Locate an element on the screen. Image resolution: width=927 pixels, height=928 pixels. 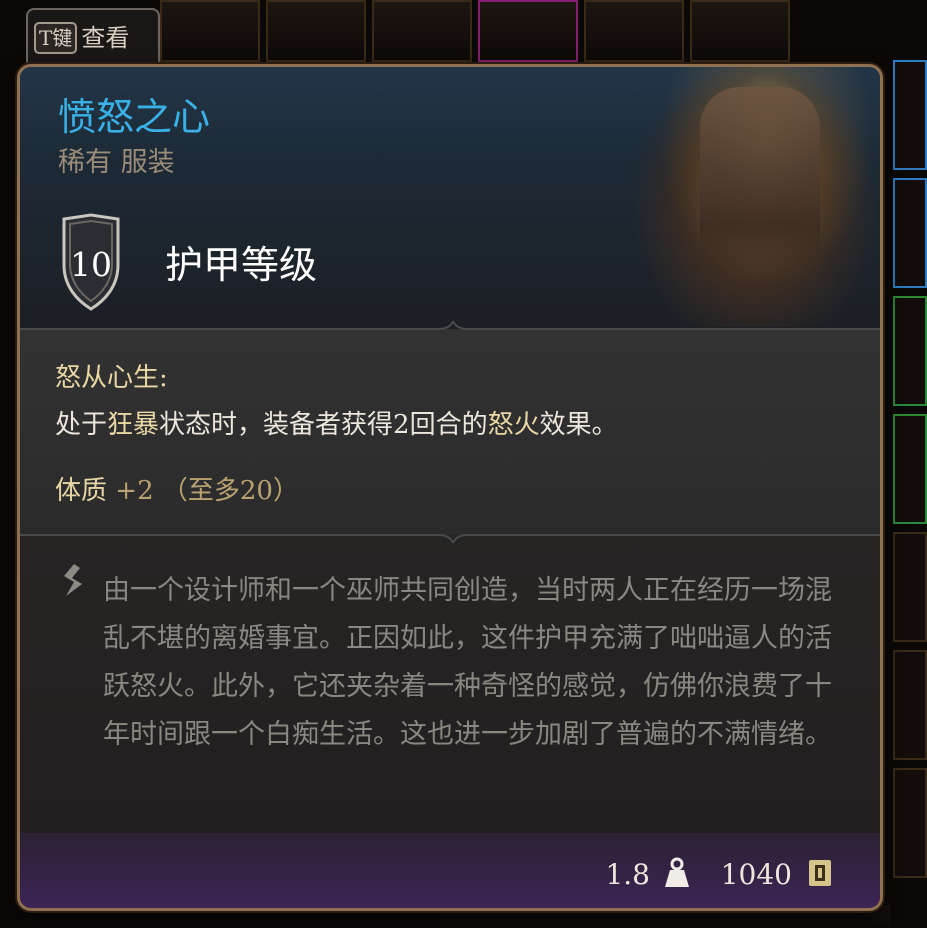
effect-name: 怒从心生: is located at coordinates (111, 378).